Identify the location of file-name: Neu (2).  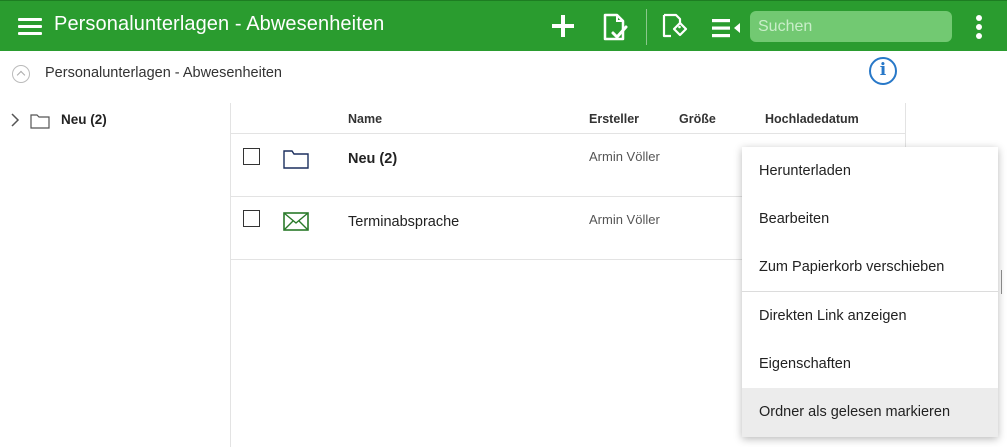
(372, 159).